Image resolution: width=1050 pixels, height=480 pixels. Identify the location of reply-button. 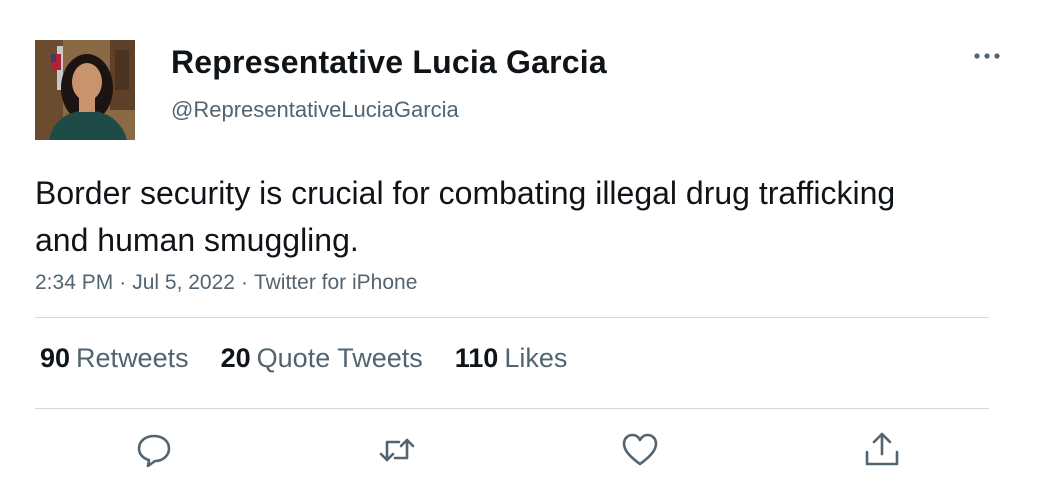
(154, 450).